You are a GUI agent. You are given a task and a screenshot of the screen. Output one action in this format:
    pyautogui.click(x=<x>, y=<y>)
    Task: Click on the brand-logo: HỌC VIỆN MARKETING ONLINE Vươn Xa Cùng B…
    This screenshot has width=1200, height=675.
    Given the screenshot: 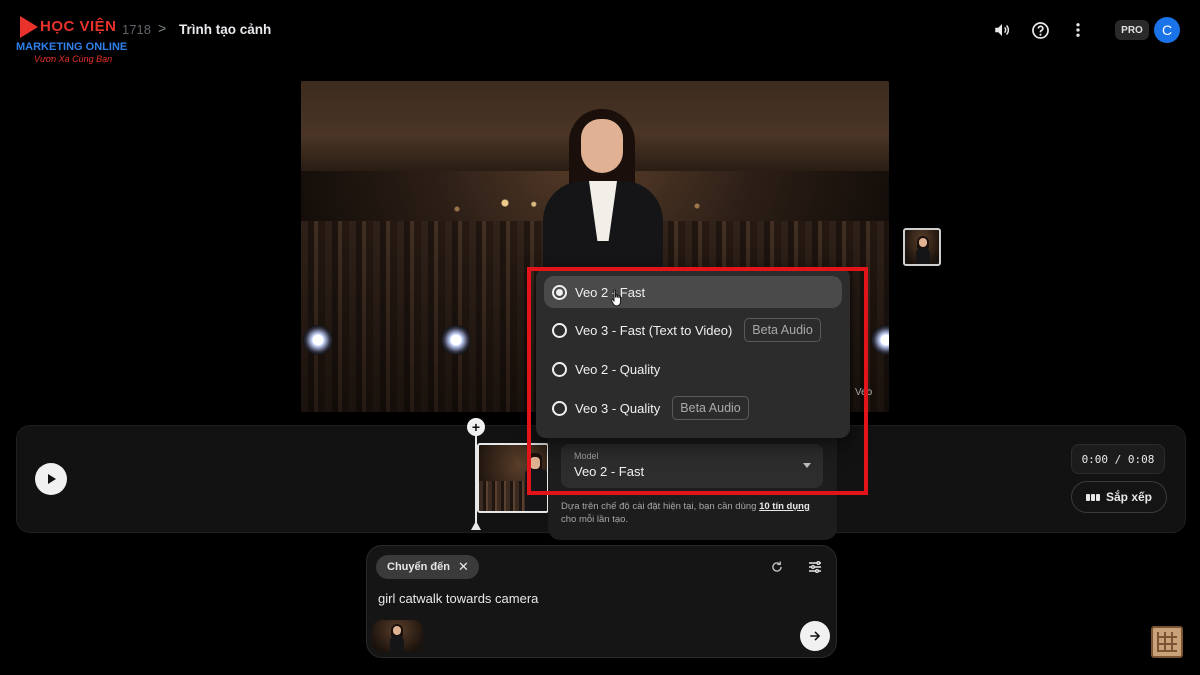 What is the action you would take?
    pyautogui.click(x=74, y=40)
    